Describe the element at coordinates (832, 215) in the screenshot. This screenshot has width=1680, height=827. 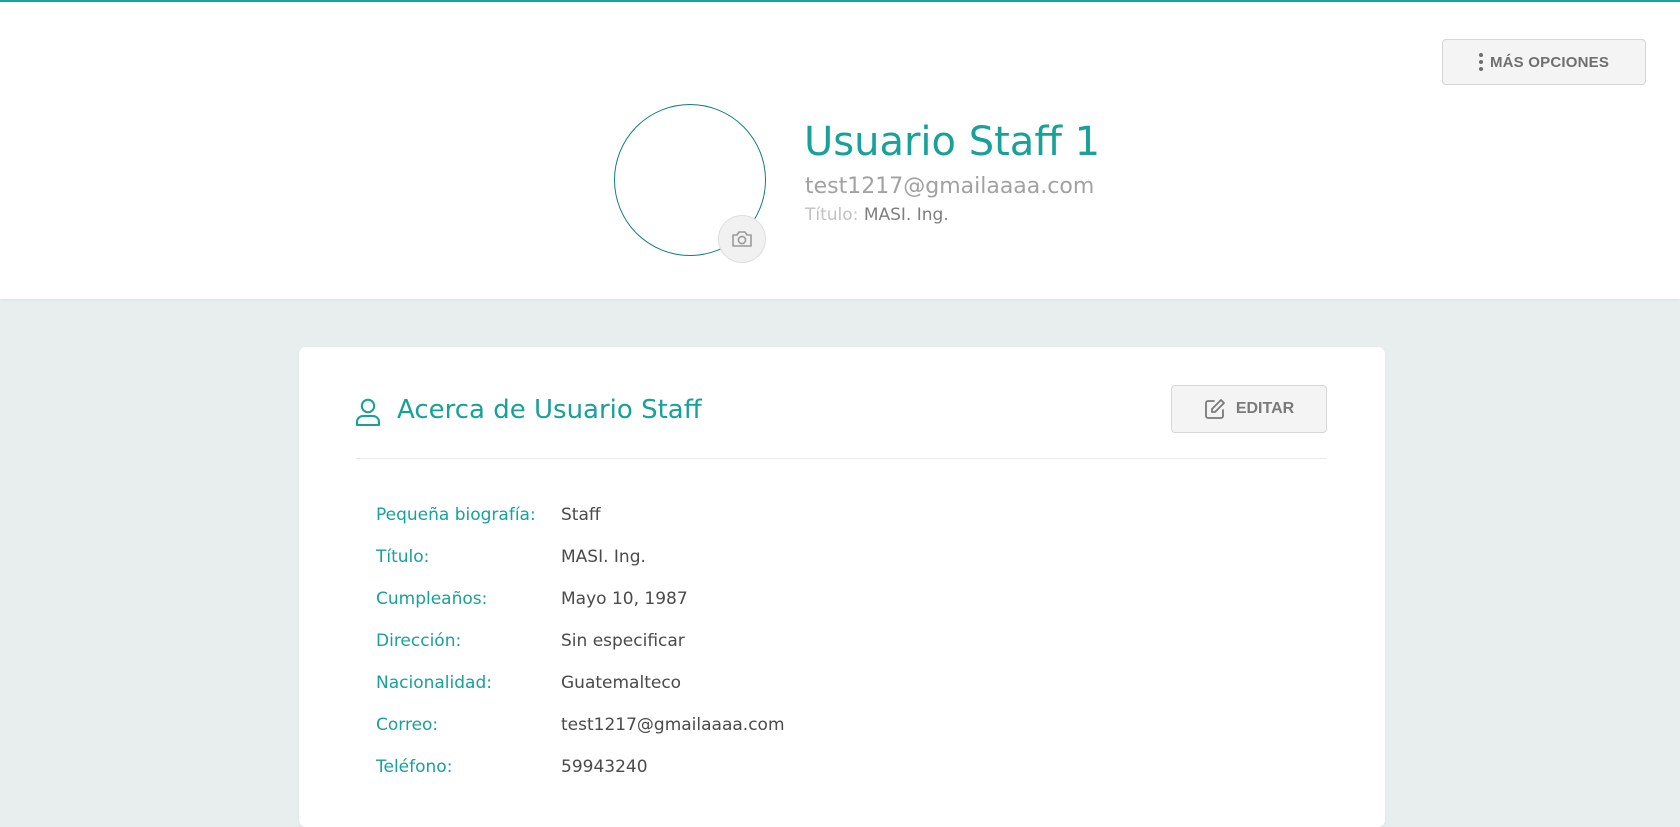
I see `user-title-label: Título:` at that location.